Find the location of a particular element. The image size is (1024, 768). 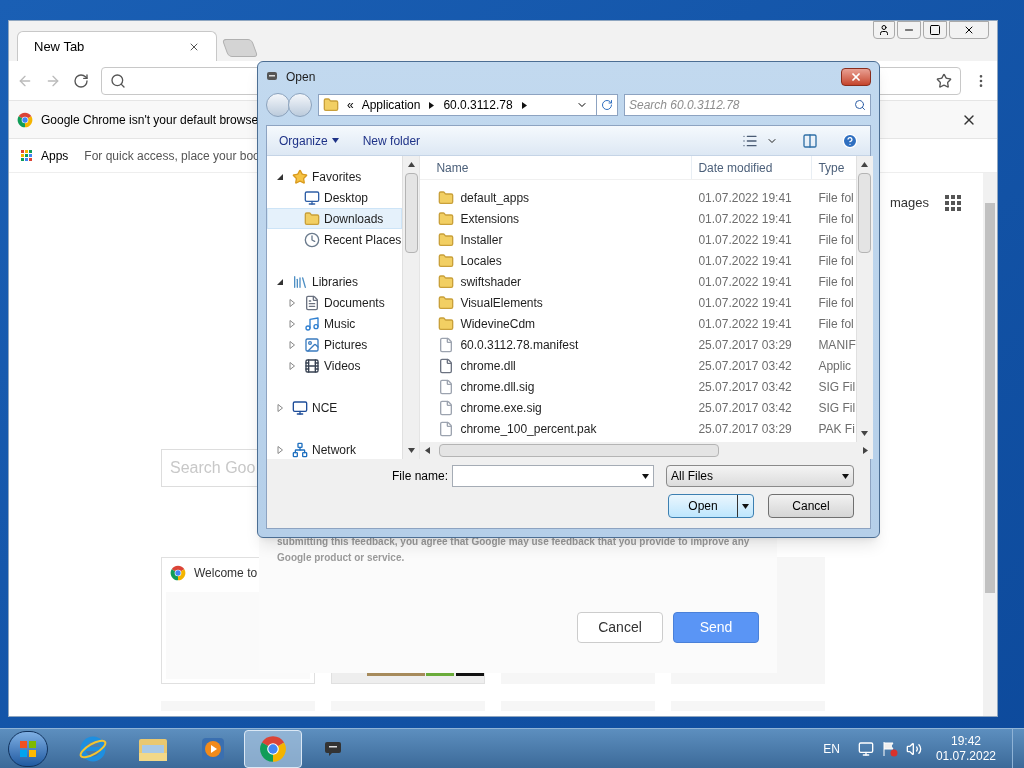

scroll-left-arrow-icon is located at coordinates (428, 450).